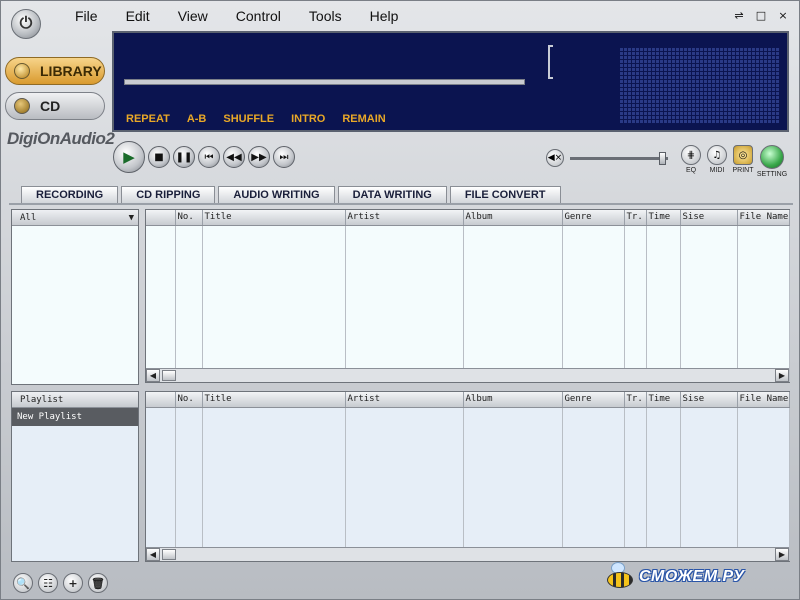 The image size is (800, 600). What do you see at coordinates (61, 138) in the screenshot?
I see `brand-logo: DigiOnAudio2` at bounding box center [61, 138].